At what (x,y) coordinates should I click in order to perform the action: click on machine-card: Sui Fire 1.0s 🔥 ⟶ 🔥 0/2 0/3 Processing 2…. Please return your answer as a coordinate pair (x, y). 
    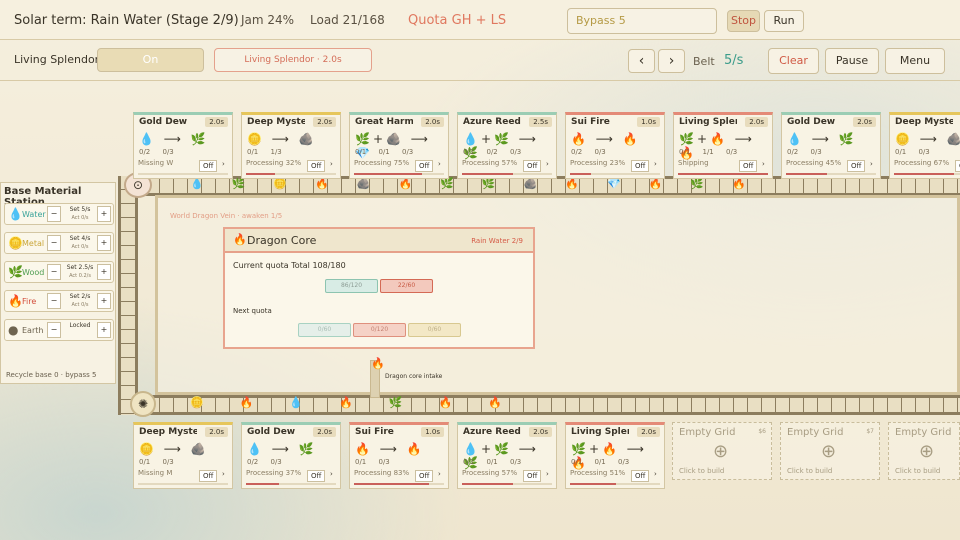
    Looking at the image, I should click on (615, 145).